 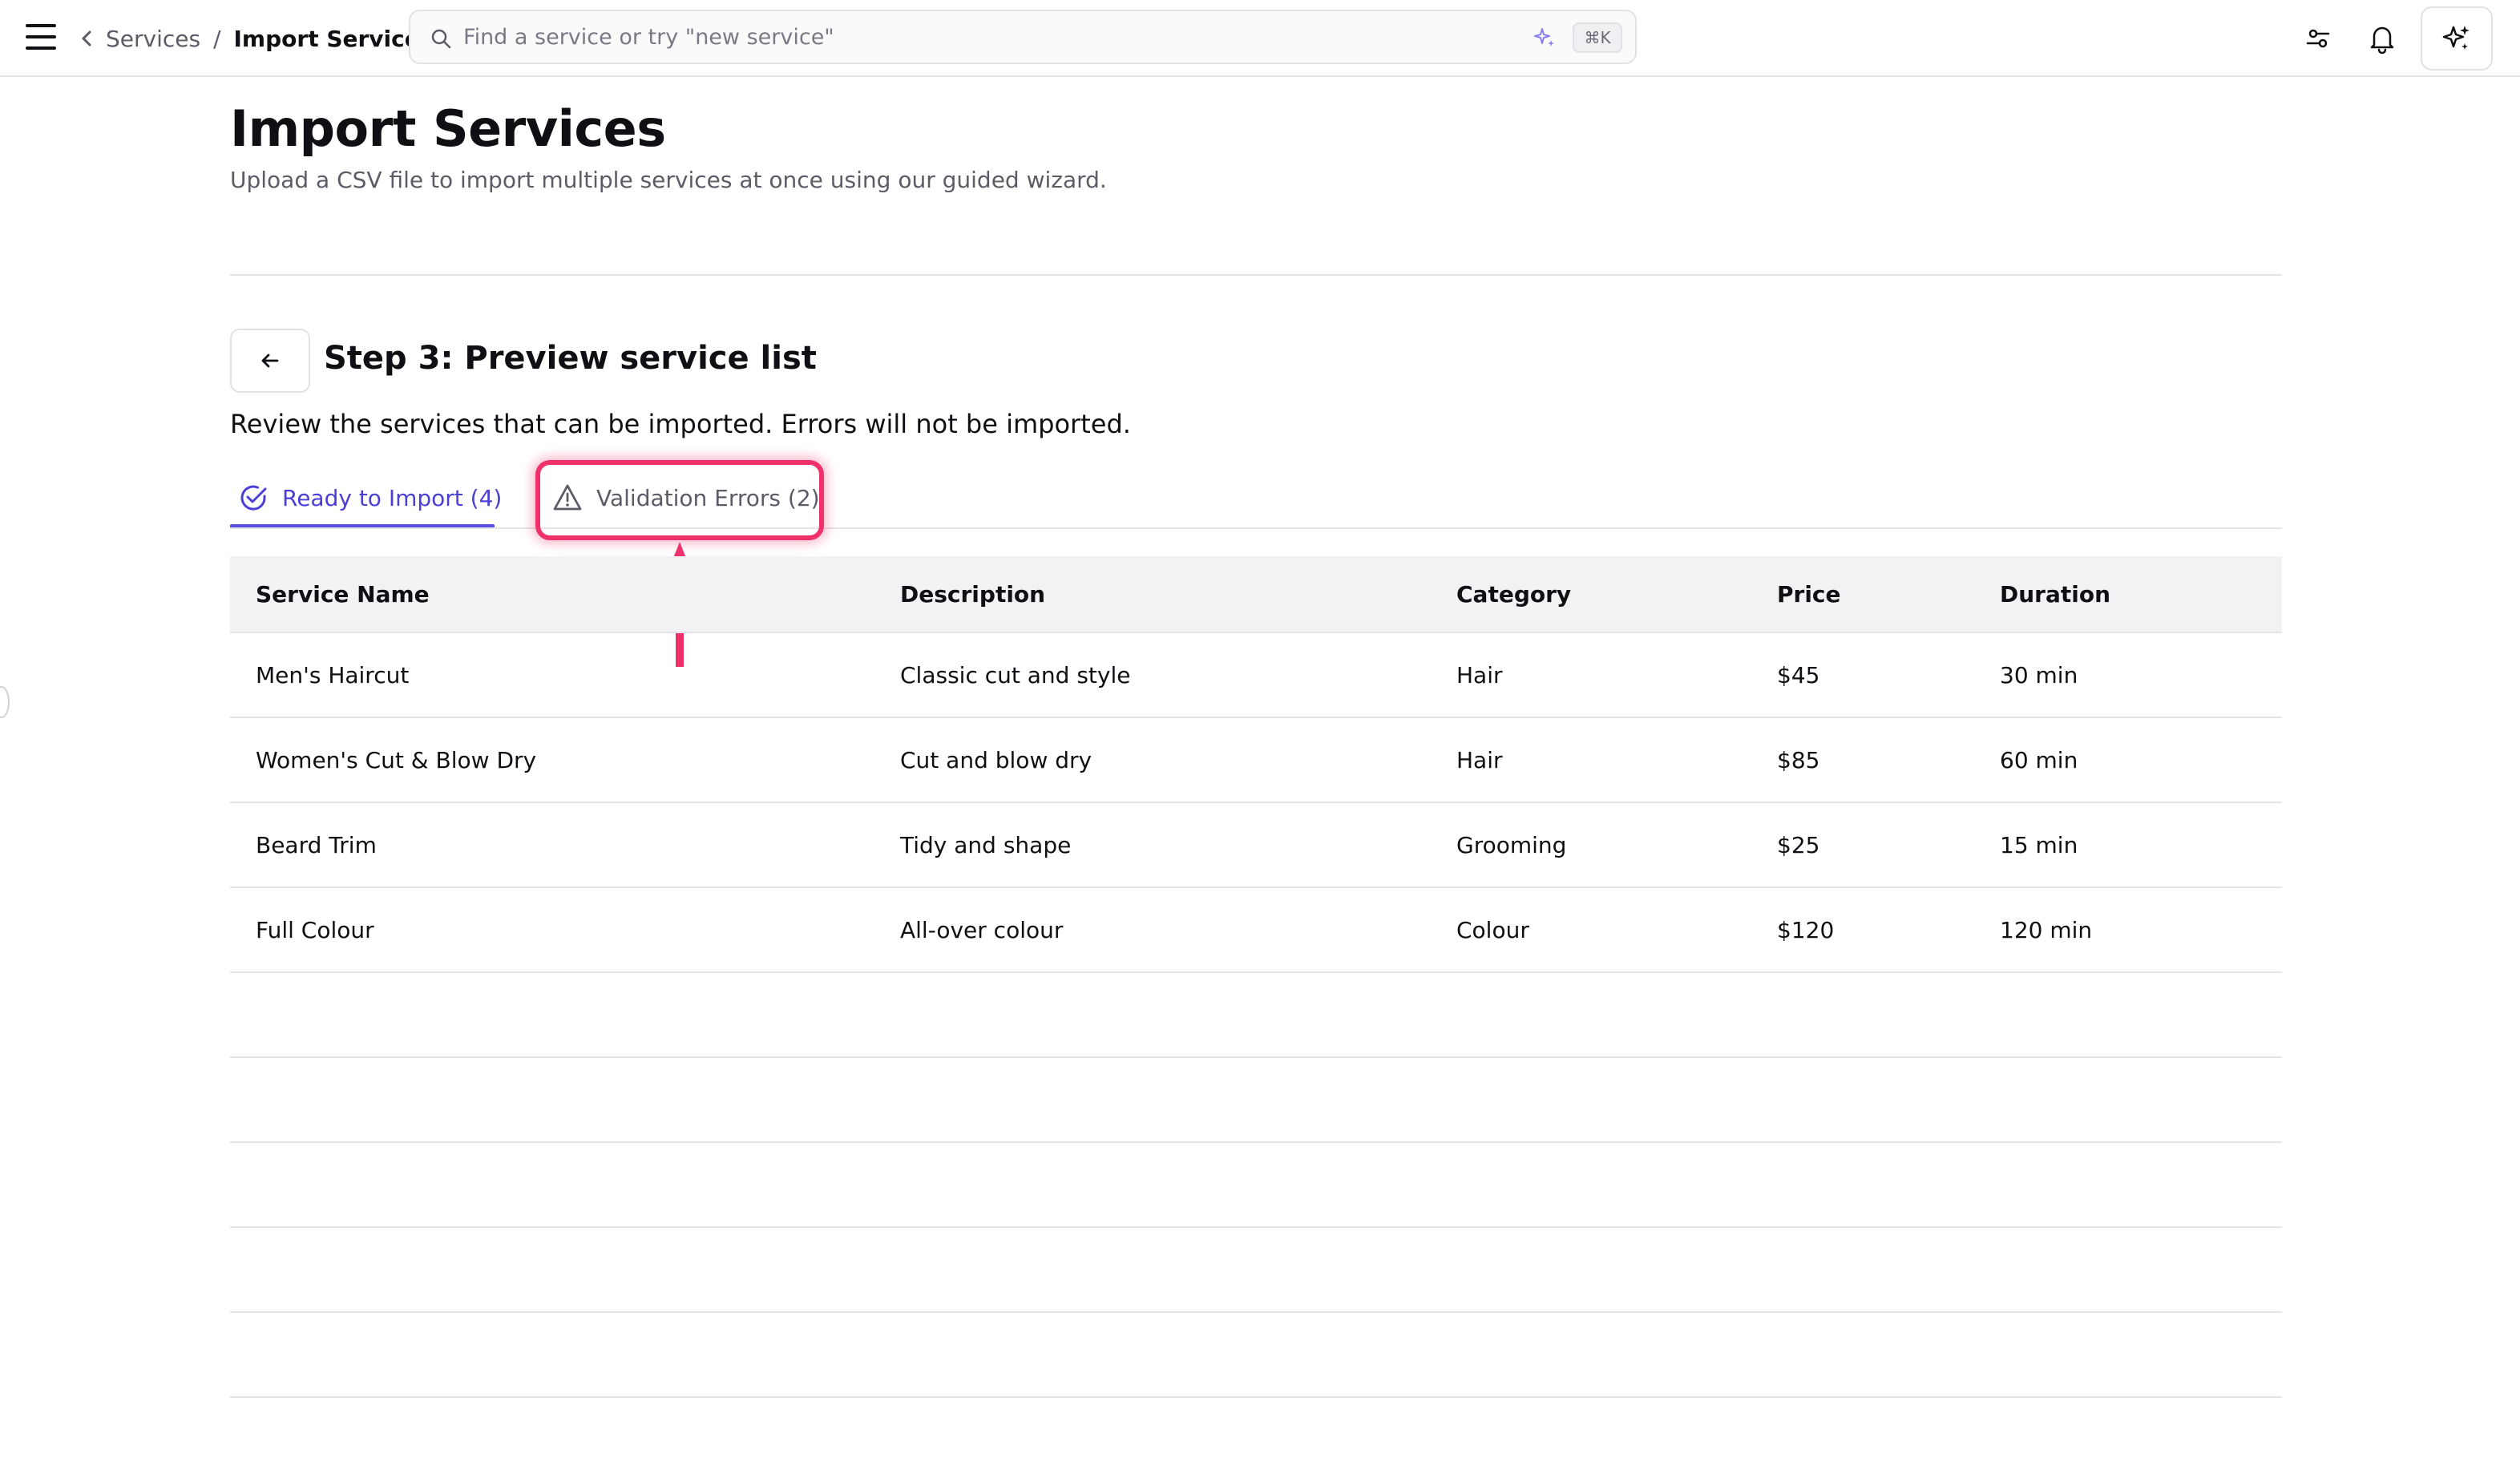 What do you see at coordinates (984, 37) in the screenshot?
I see `search-input` at bounding box center [984, 37].